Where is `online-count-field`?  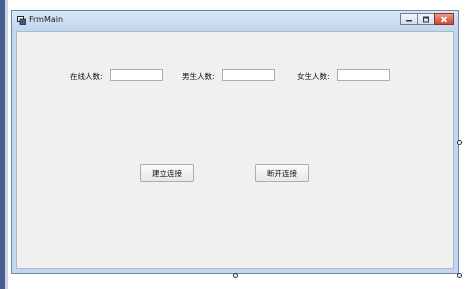 online-count-field is located at coordinates (136, 75).